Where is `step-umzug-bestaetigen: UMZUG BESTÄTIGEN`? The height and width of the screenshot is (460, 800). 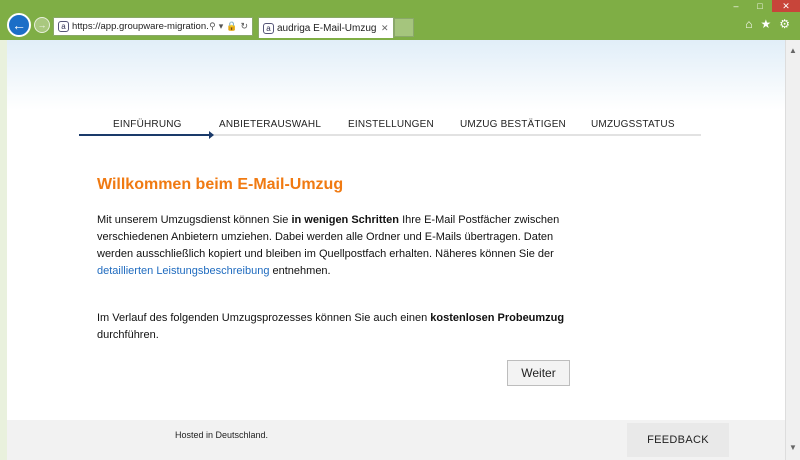
step-umzug-bestaetigen: UMZUG BESTÄTIGEN is located at coordinates (513, 124).